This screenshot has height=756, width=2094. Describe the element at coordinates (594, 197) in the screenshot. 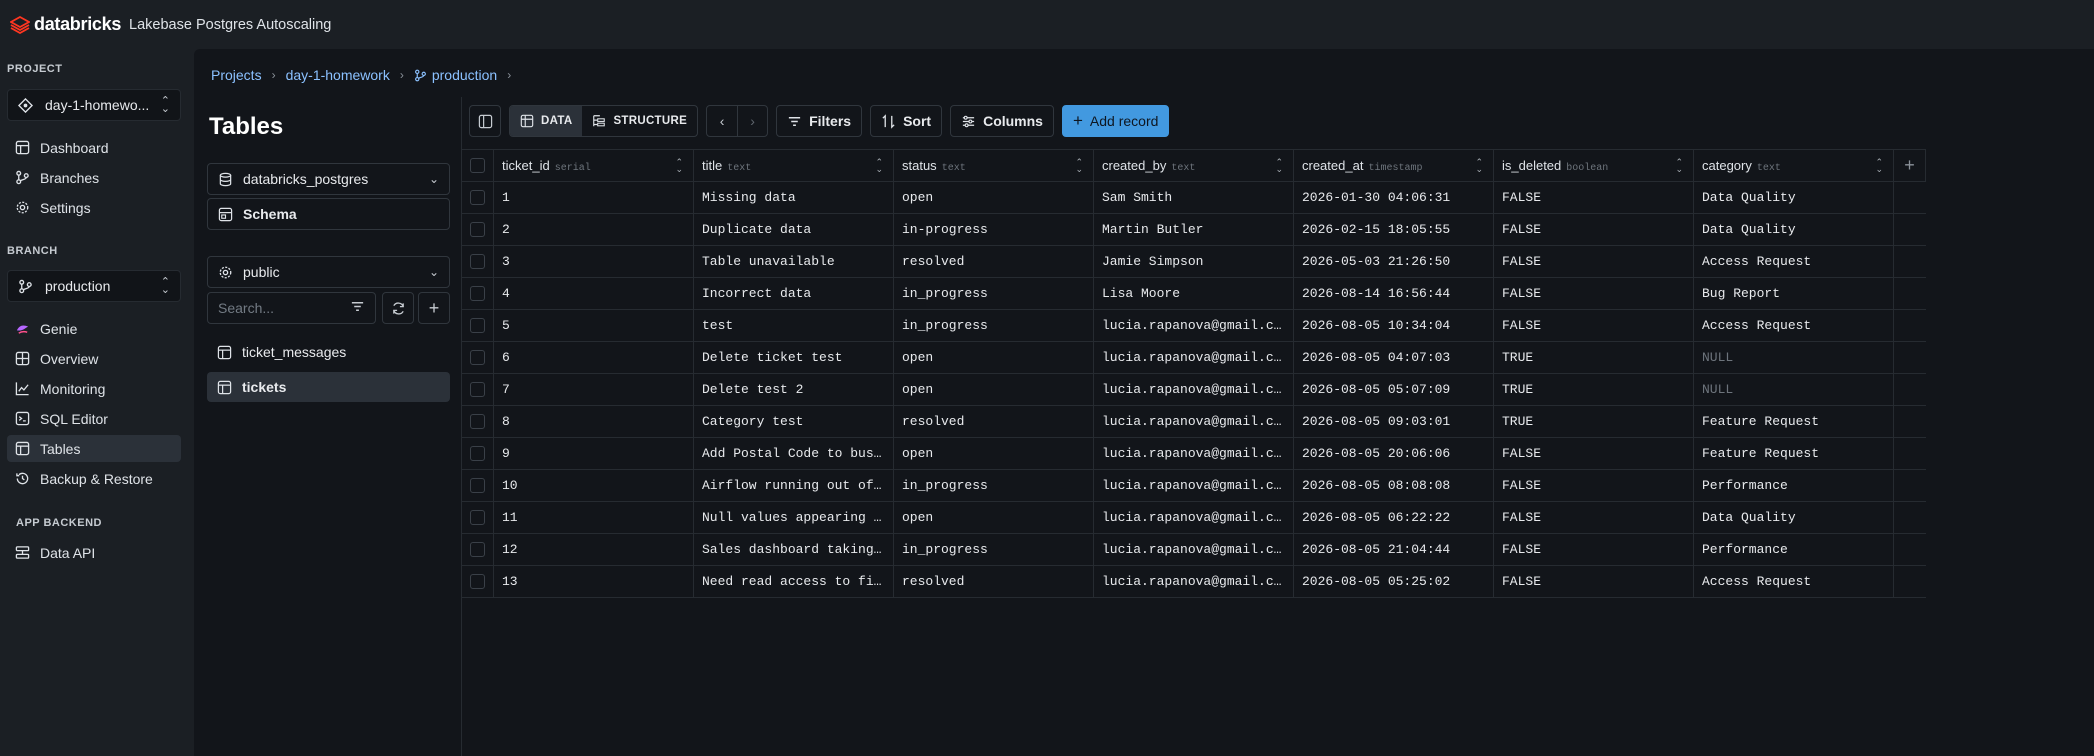

I see `cell-ticket-id: 1` at that location.